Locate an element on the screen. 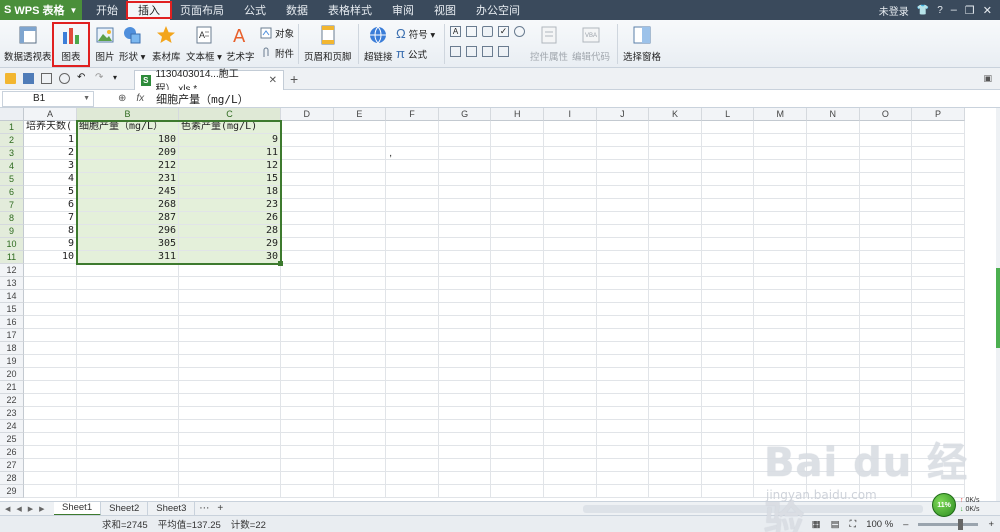 Image resolution: width=1000 pixels, height=532 pixels. grid-cell: 180 is located at coordinates (128, 140).